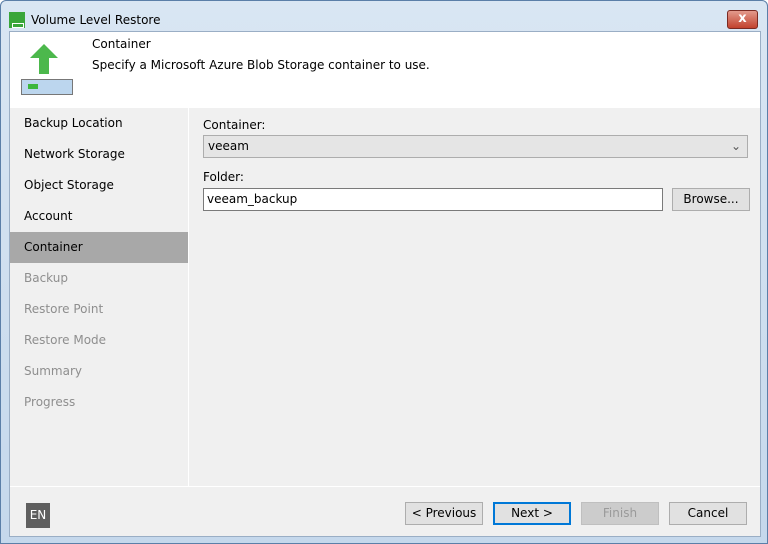 This screenshot has width=768, height=544. Describe the element at coordinates (46, 278) in the screenshot. I see `step-backup: Backup` at that location.